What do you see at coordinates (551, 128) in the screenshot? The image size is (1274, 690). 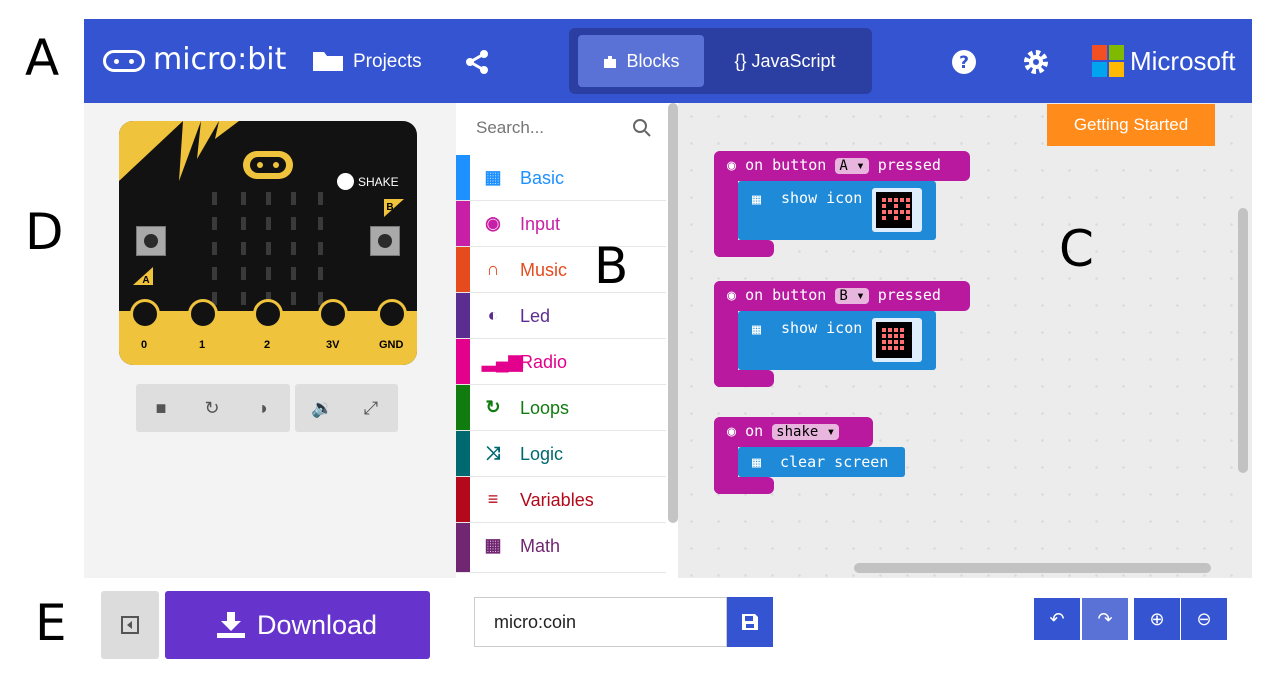 I see `search-input` at bounding box center [551, 128].